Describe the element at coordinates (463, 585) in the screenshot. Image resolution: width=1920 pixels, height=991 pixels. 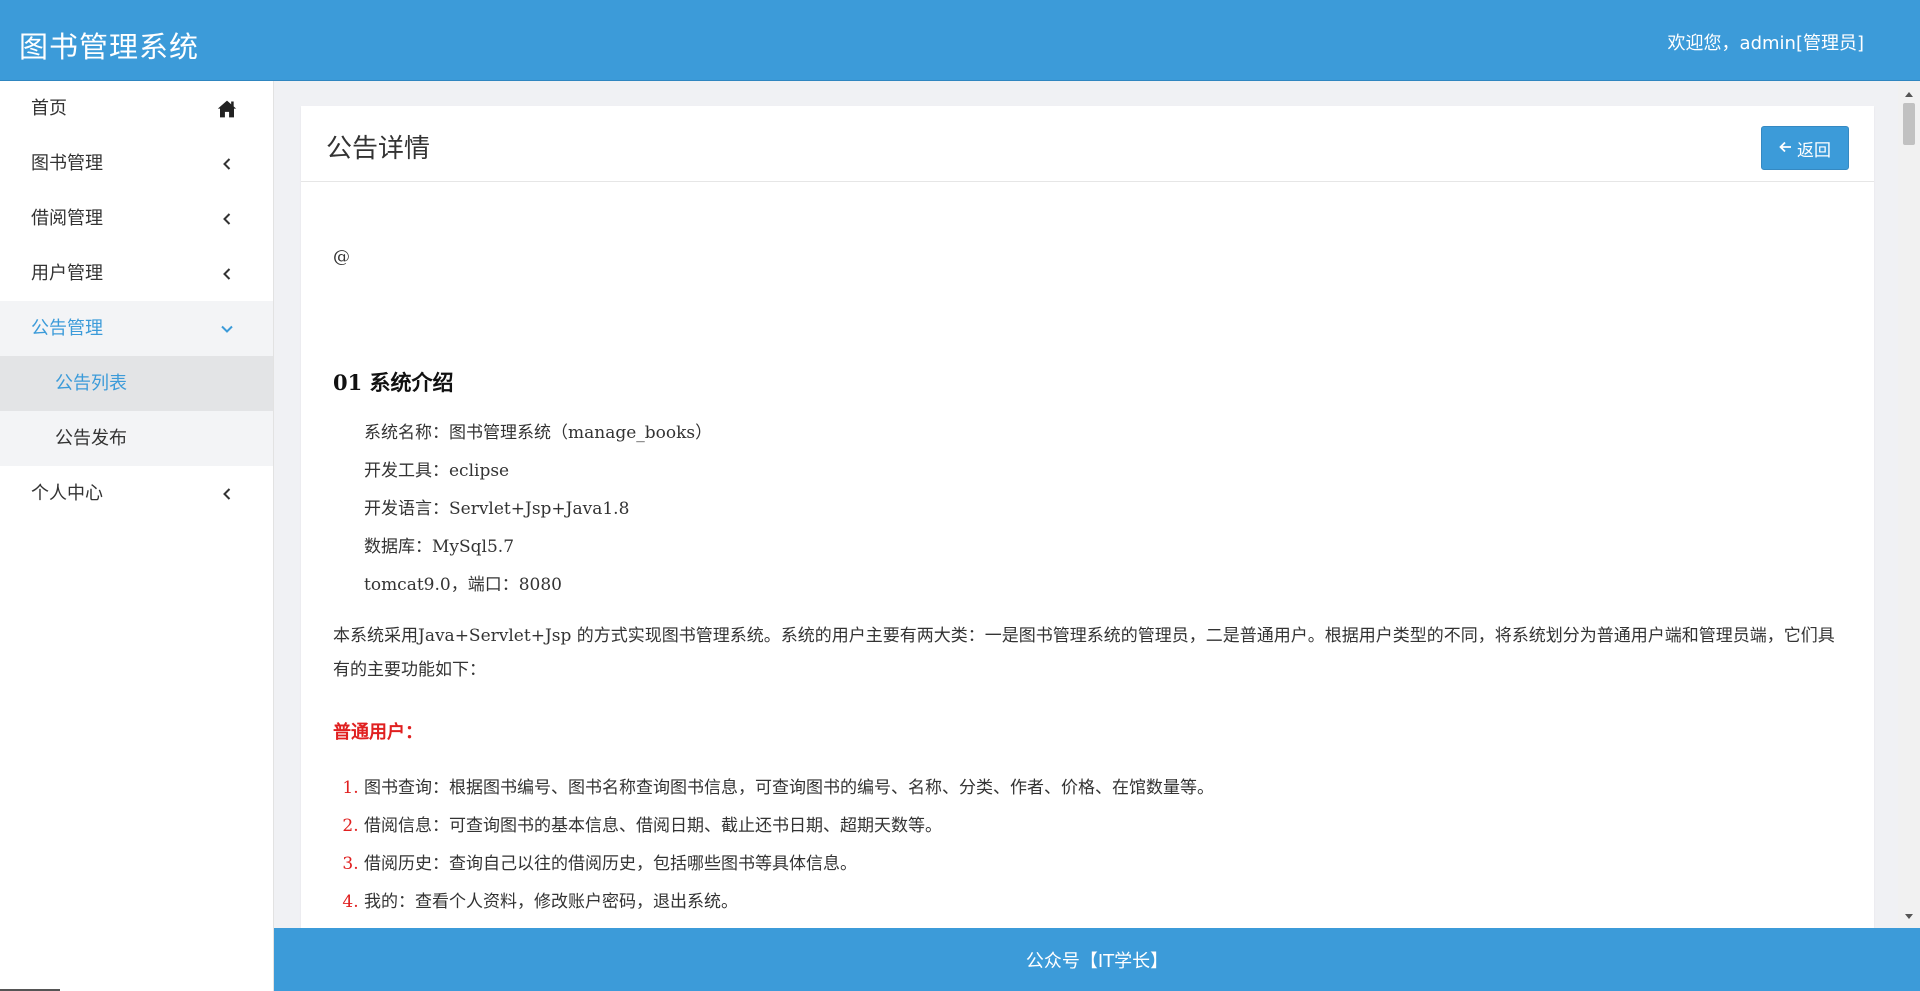
I see `info-line: tomcat9.0，端口：8080` at that location.